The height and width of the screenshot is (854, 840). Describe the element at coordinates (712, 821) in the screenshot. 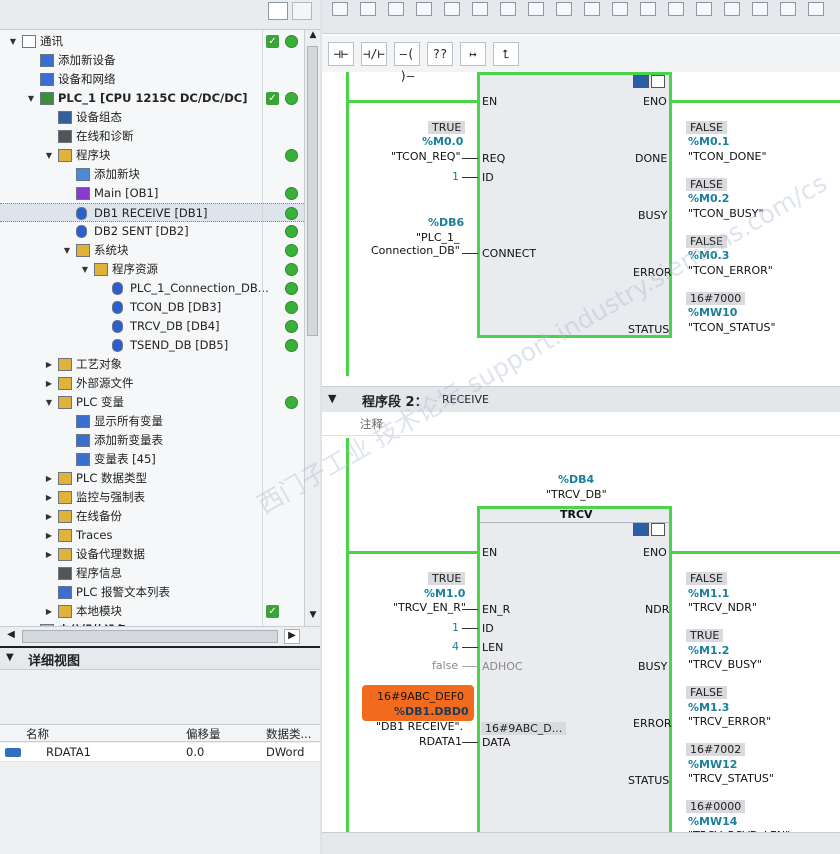

I see `rcvd-len-address: %MW14` at that location.